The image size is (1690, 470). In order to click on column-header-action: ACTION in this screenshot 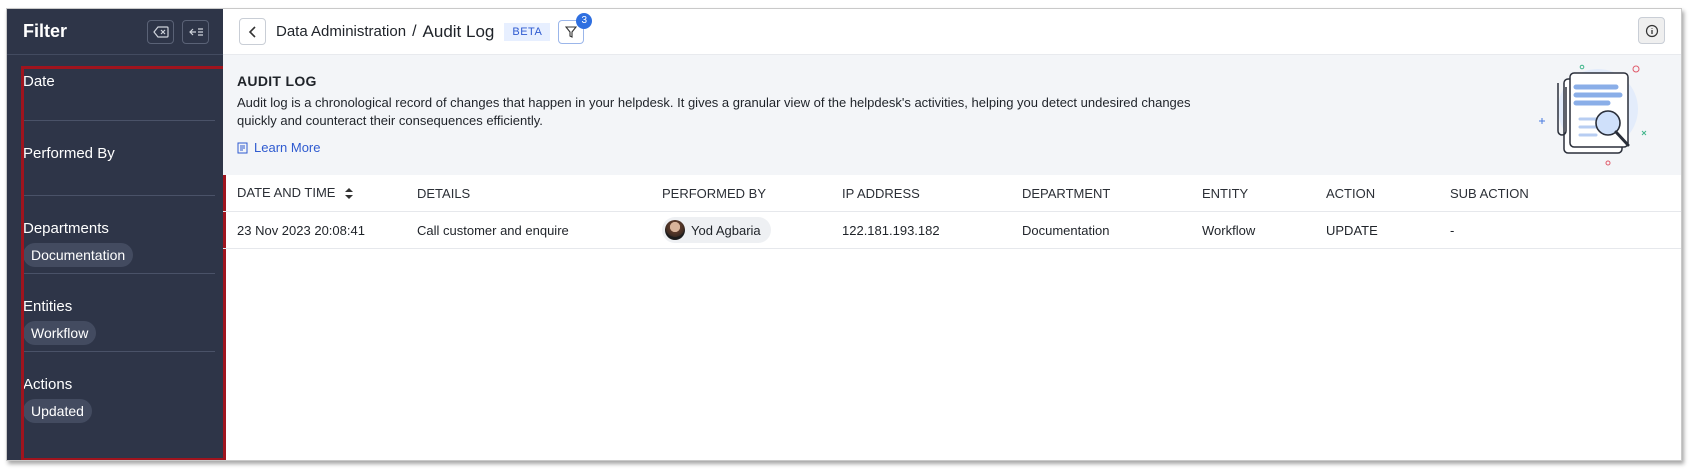, I will do `click(1351, 193)`.